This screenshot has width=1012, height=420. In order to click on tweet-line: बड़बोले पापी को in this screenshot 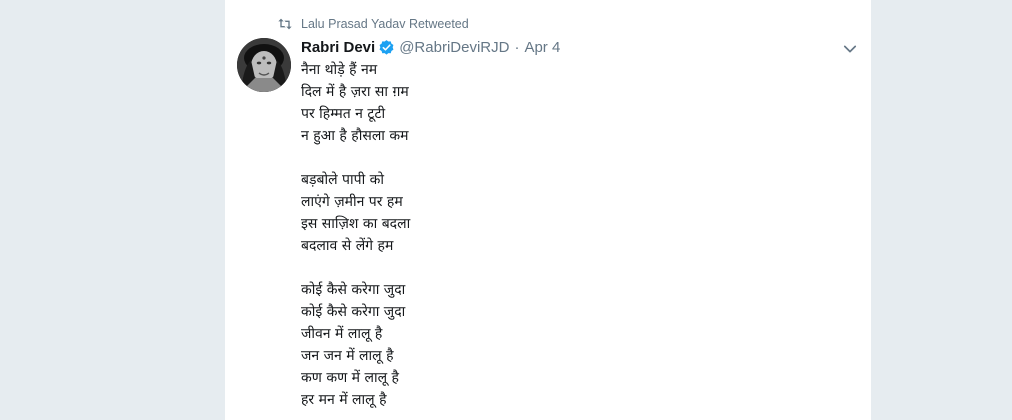, I will do `click(343, 180)`.